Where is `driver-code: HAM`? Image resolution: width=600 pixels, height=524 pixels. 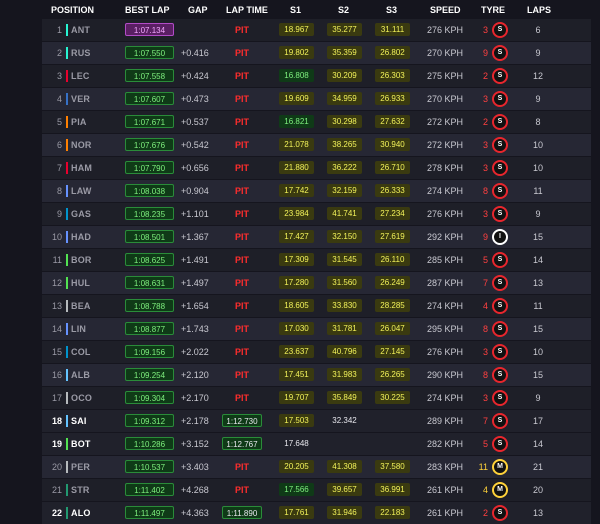 driver-code: HAM is located at coordinates (81, 168).